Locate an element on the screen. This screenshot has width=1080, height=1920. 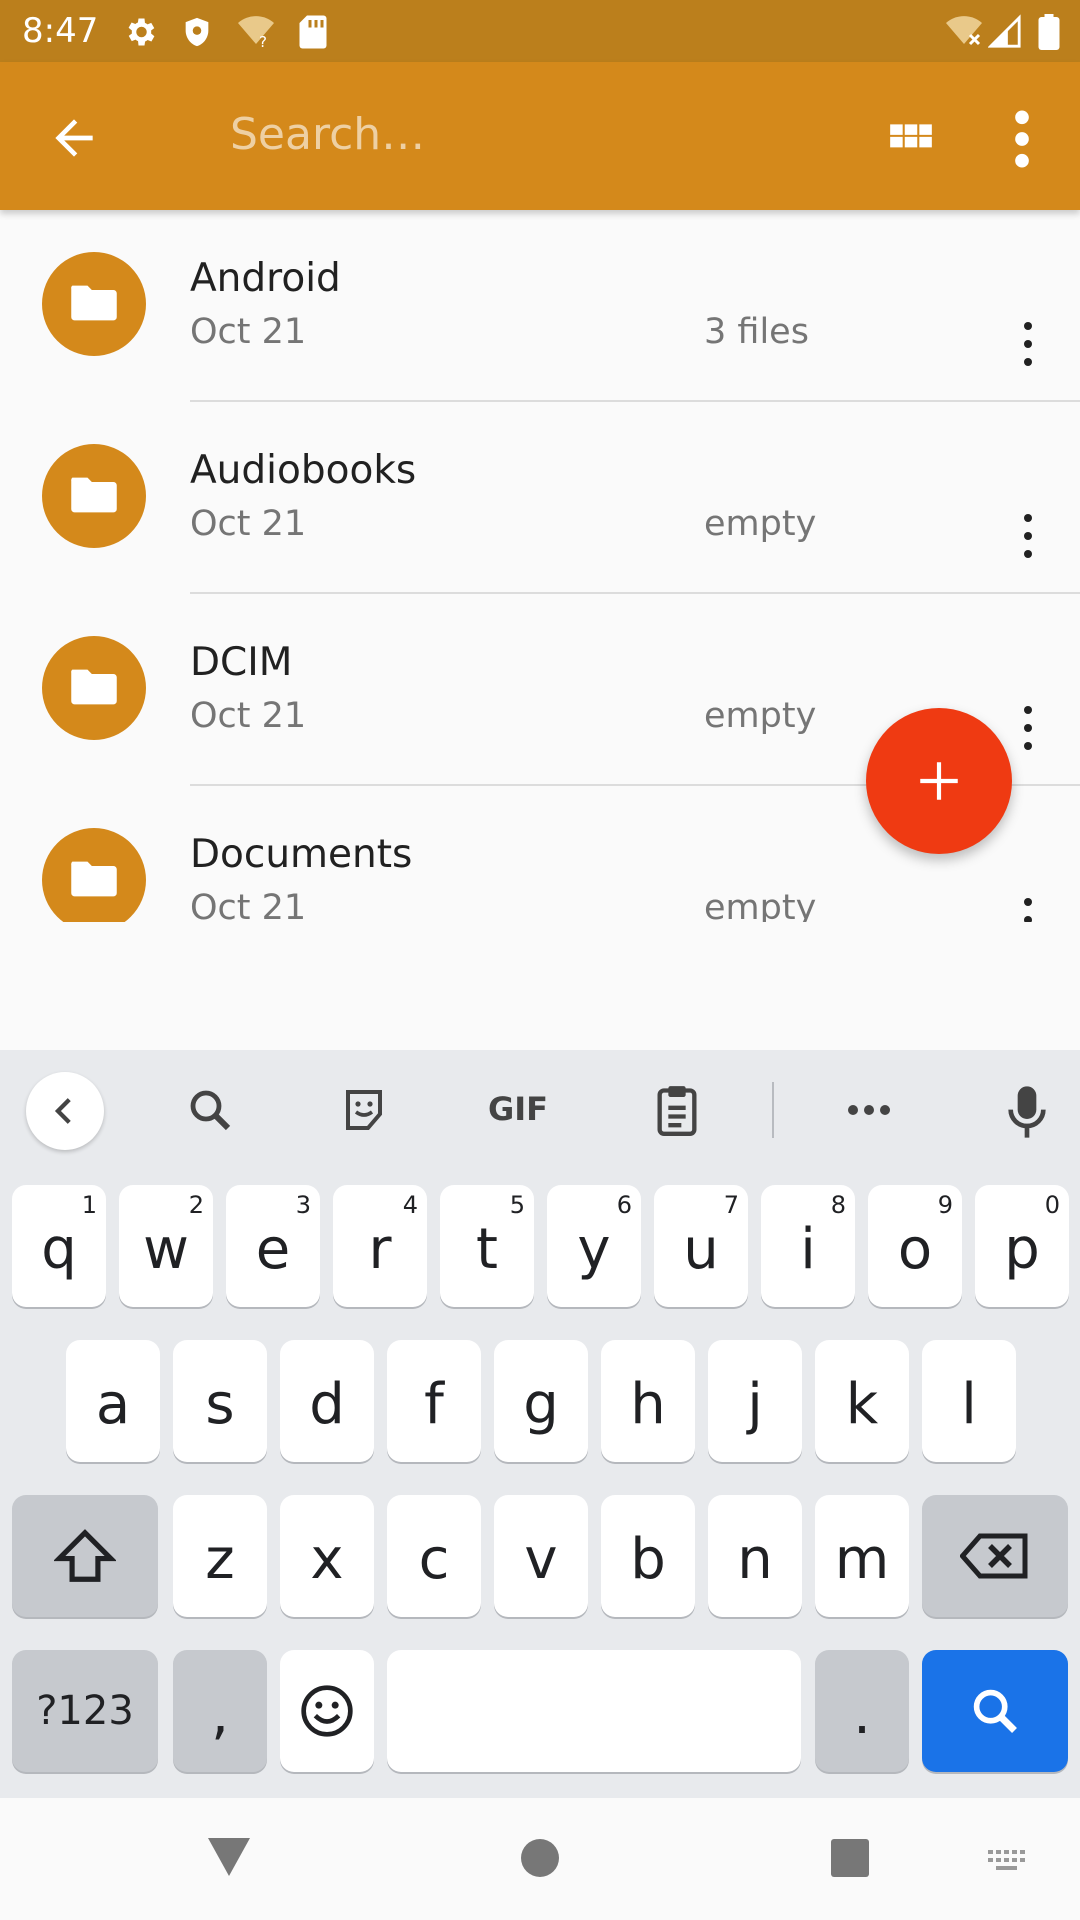
key-label: x is located at coordinates (327, 1559).